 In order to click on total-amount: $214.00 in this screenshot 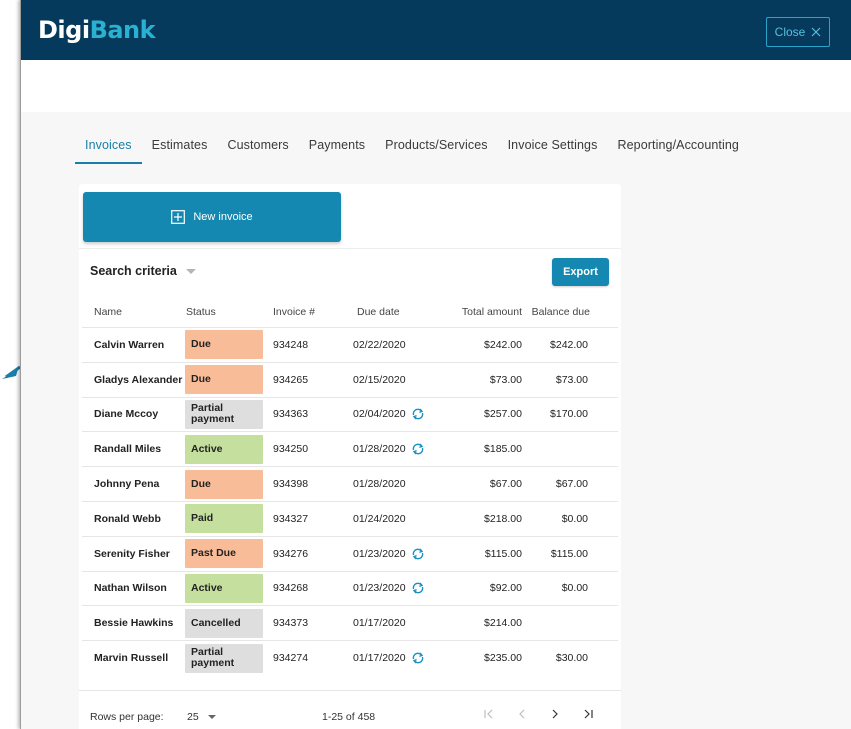, I will do `click(503, 623)`.